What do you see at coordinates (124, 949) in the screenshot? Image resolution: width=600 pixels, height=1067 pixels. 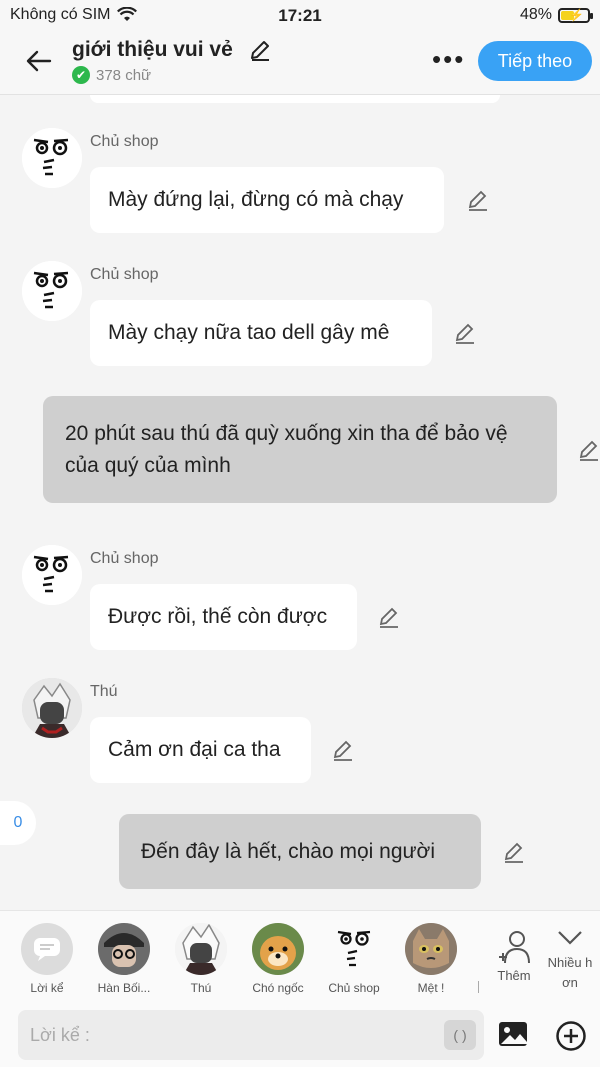 I see `avatar-han-boi` at bounding box center [124, 949].